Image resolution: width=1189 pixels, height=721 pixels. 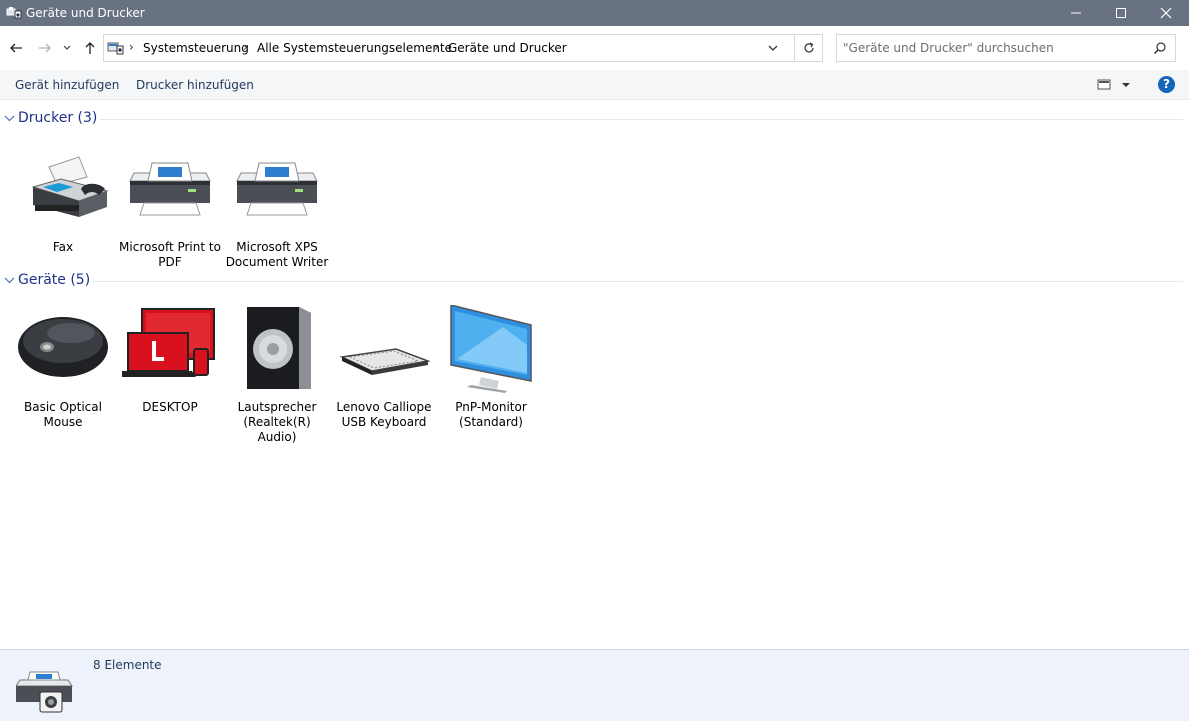 I want to click on arrow-right-icon, so click(x=45, y=48).